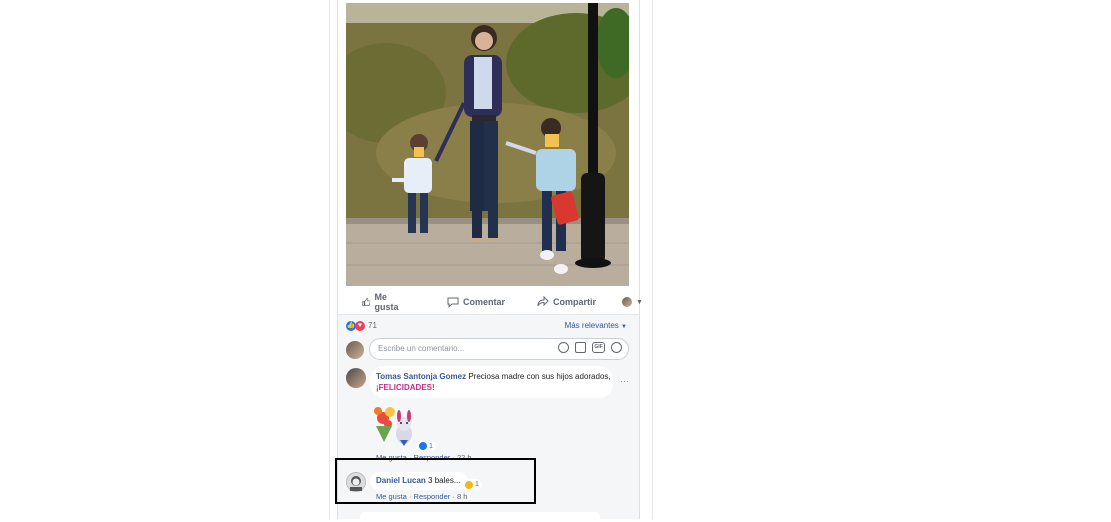  Describe the element at coordinates (431, 446) in the screenshot. I see `sticker-reaction-count: 1` at that location.